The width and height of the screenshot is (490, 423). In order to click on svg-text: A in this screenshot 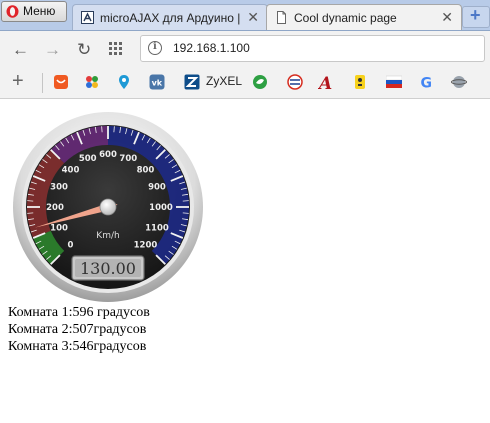, I will do `click(325, 82)`.